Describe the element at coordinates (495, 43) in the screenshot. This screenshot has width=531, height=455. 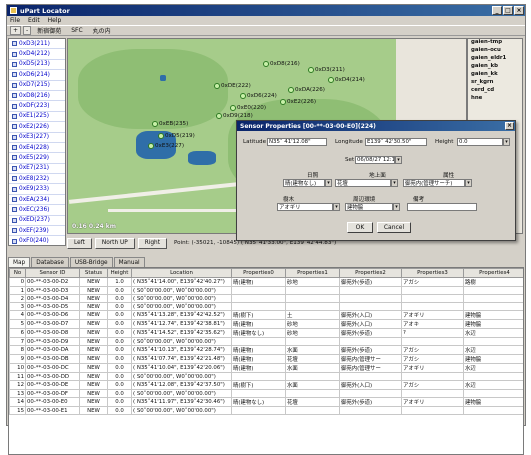
I see `layer-item: gaien-tmp` at that location.